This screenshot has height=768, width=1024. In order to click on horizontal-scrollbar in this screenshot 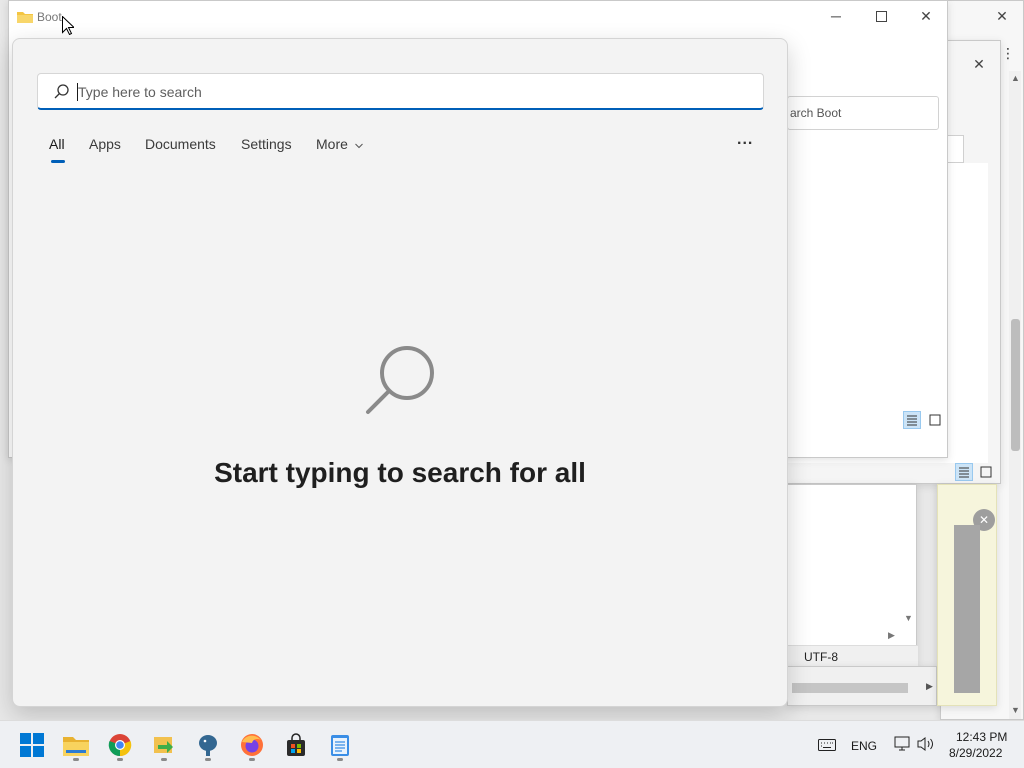, I will do `click(850, 688)`.